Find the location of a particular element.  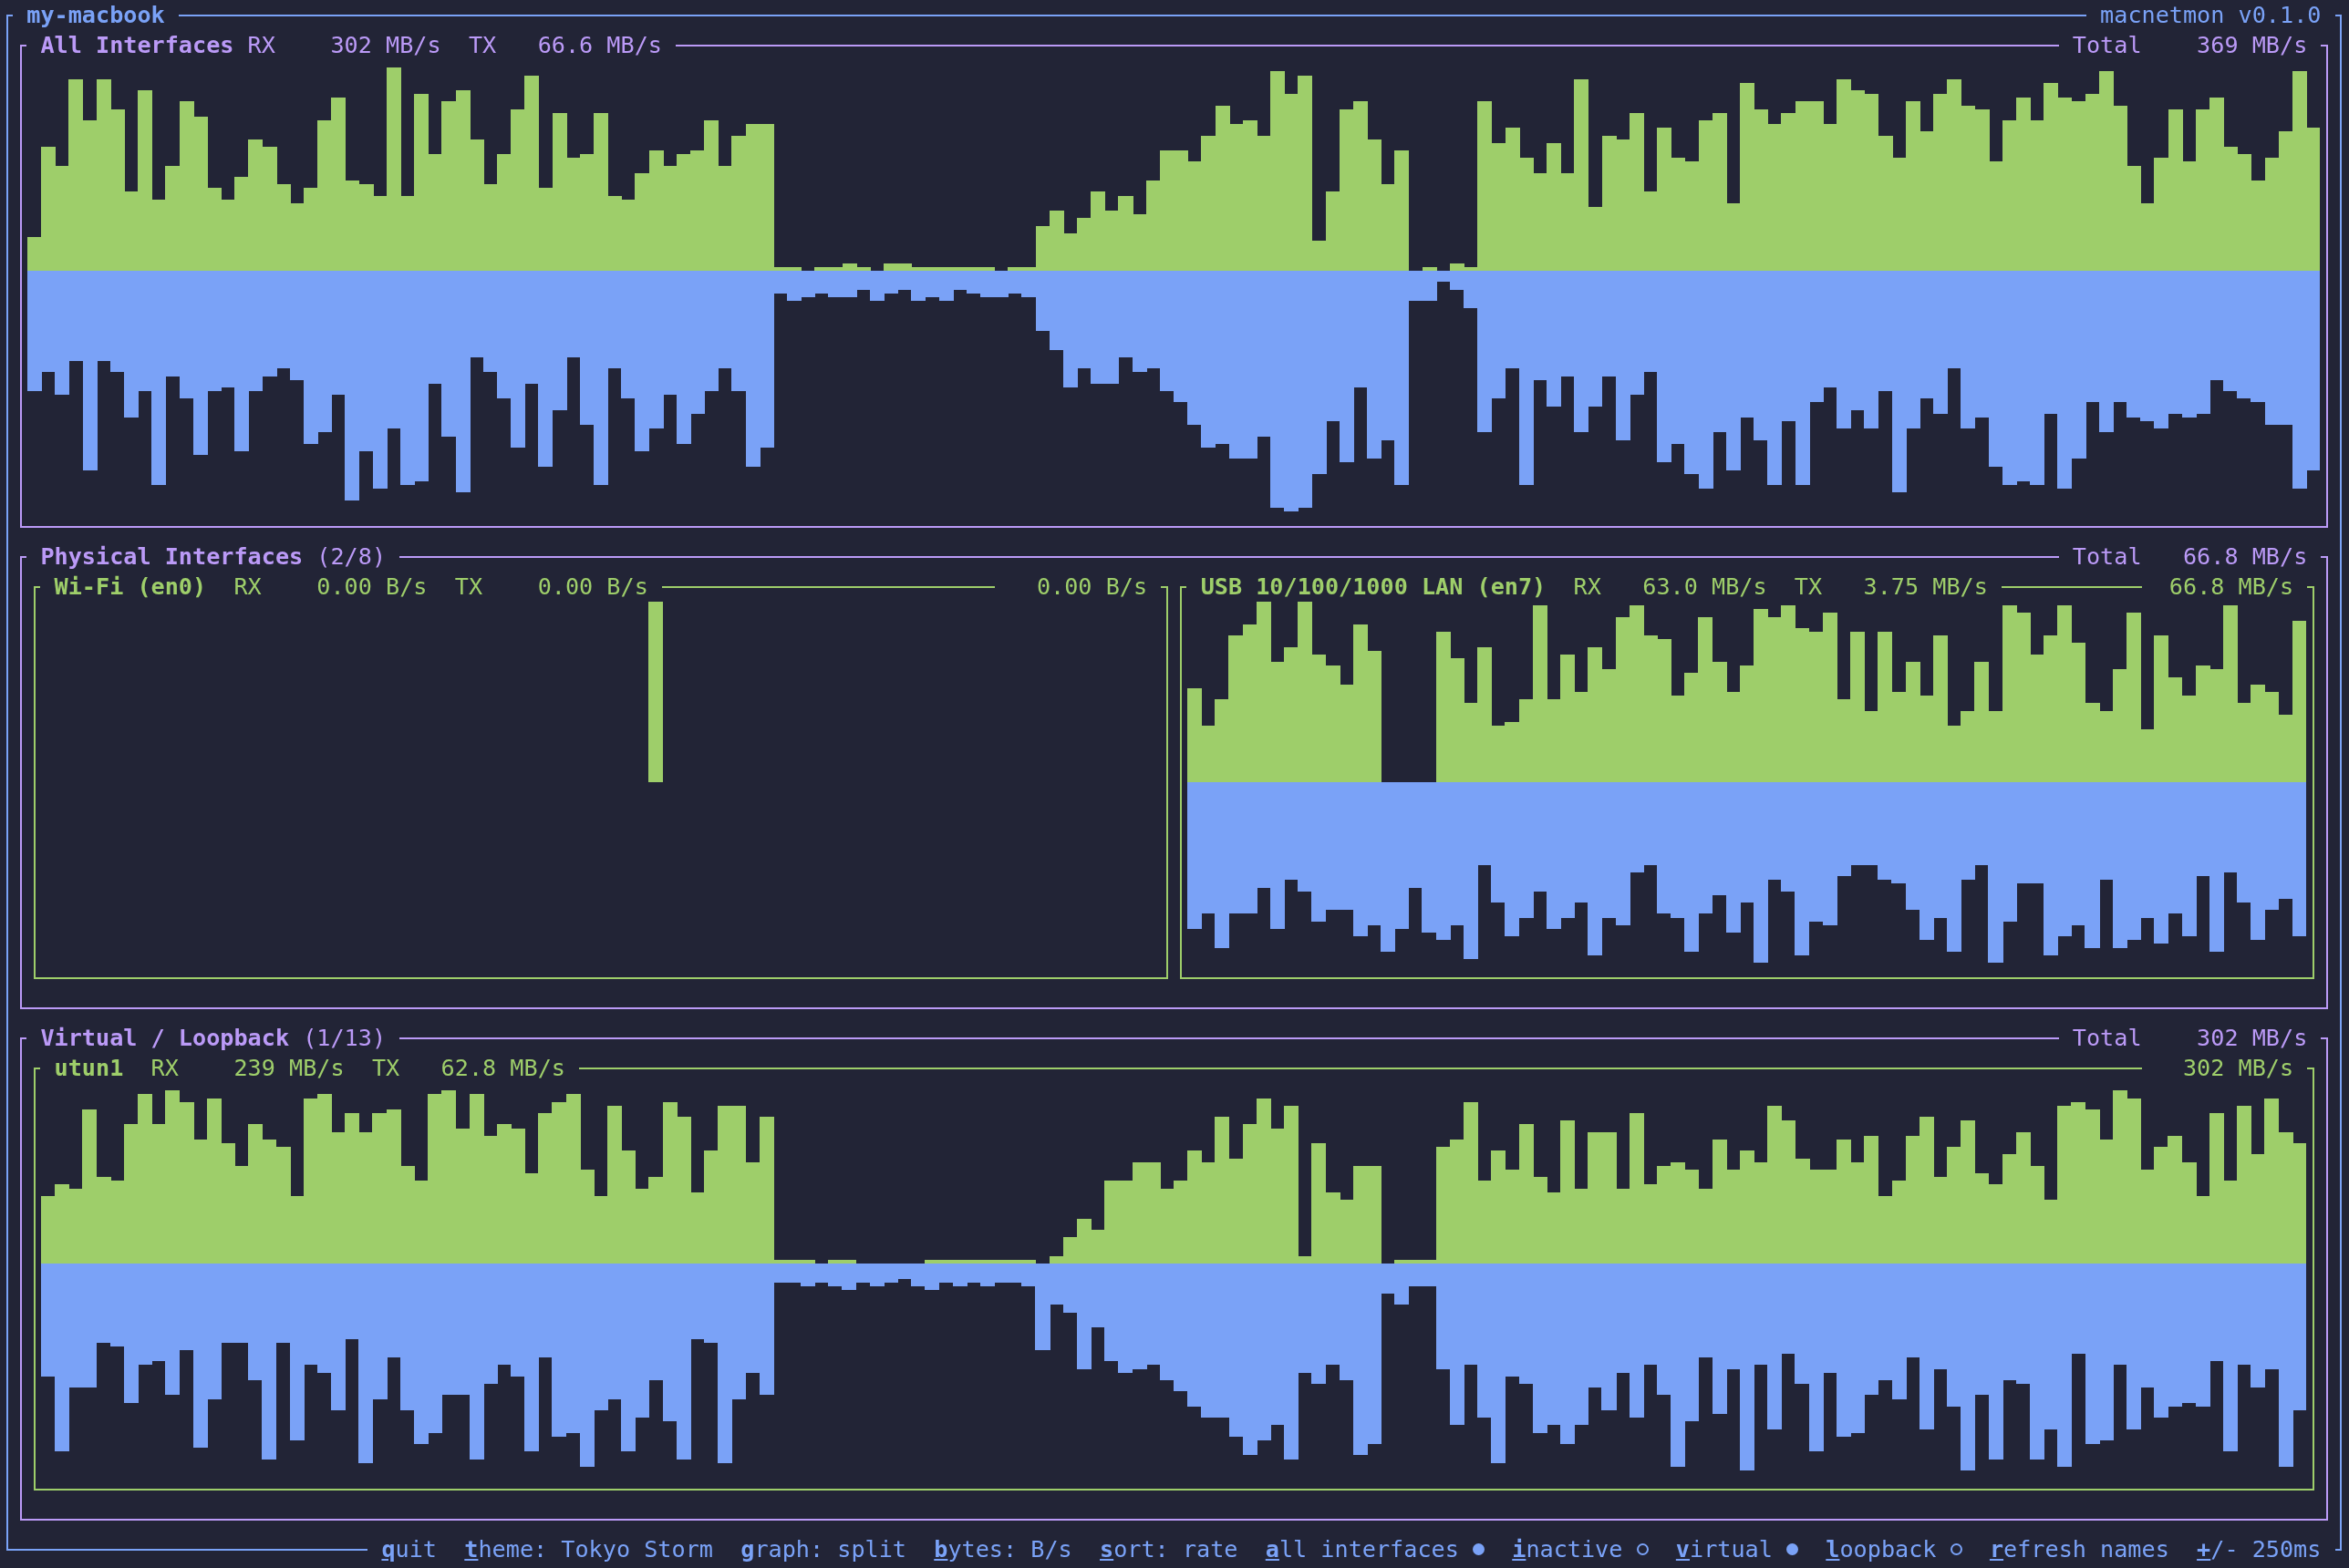

interface-name: utun1 is located at coordinates (89, 1068).